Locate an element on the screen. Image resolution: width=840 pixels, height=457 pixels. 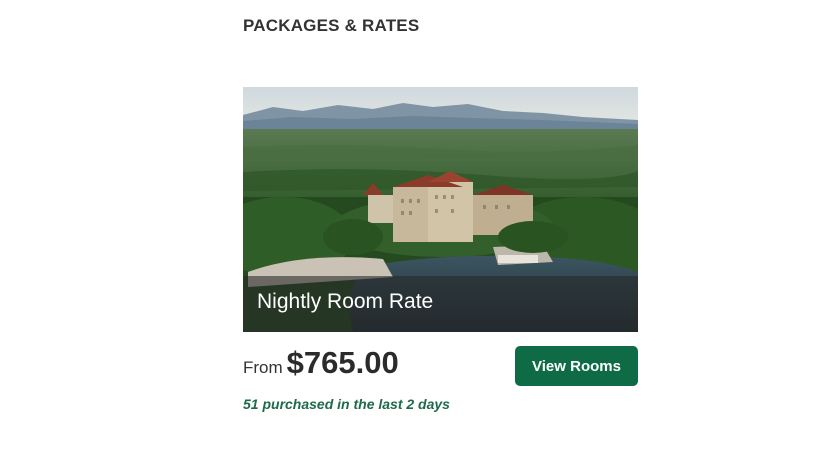
view-rooms-button: View Rooms is located at coordinates (576, 366).